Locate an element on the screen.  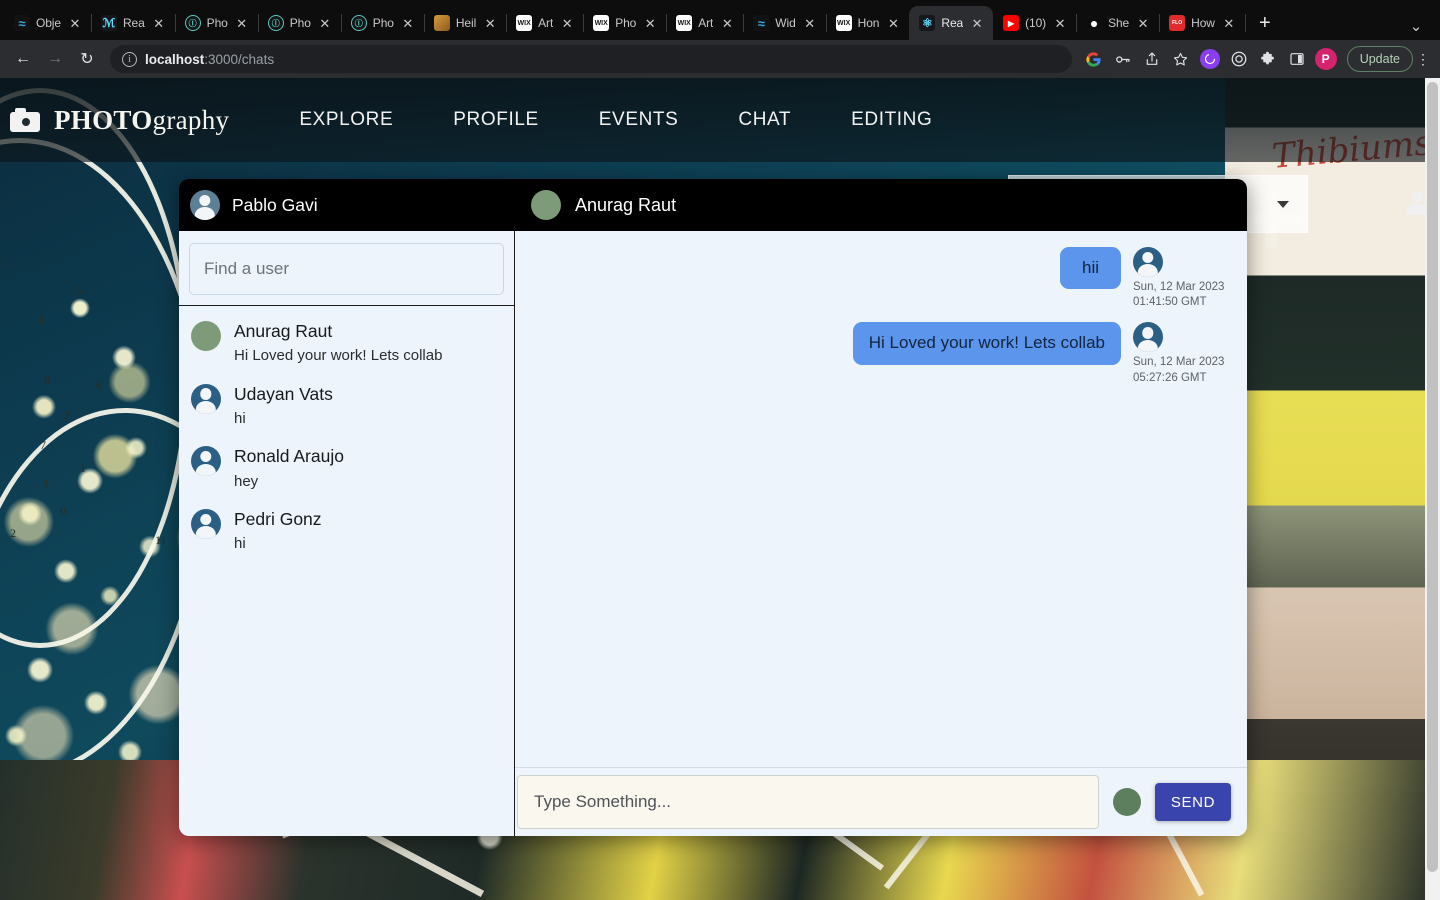
nav-link-events: EVENTS is located at coordinates (639, 120).